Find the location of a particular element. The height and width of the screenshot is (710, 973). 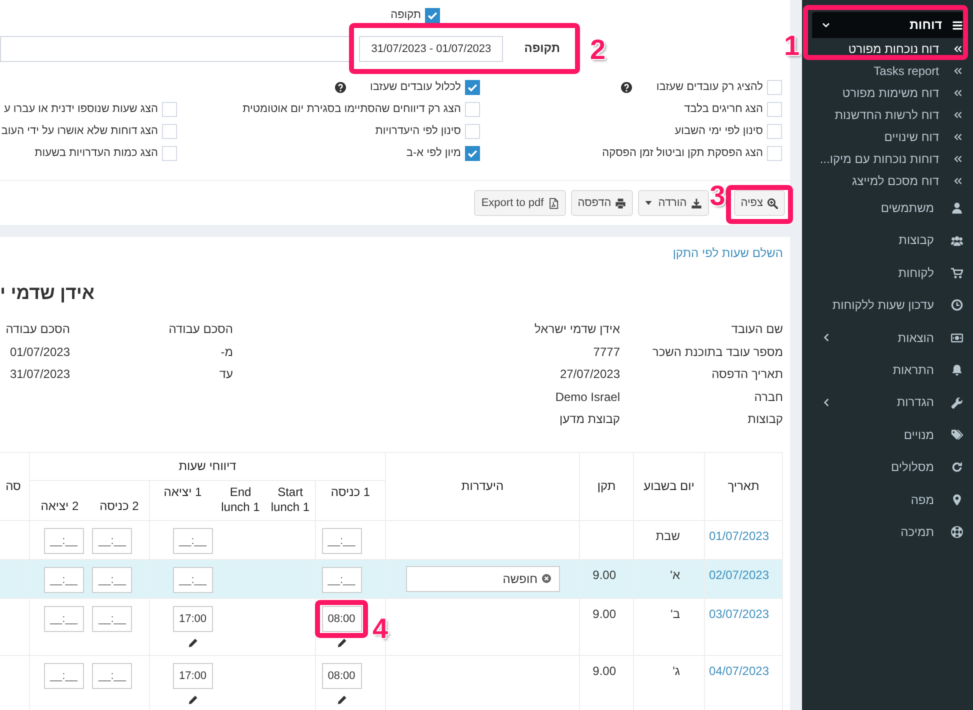

column-header: Start lunch 1 is located at coordinates (291, 500).